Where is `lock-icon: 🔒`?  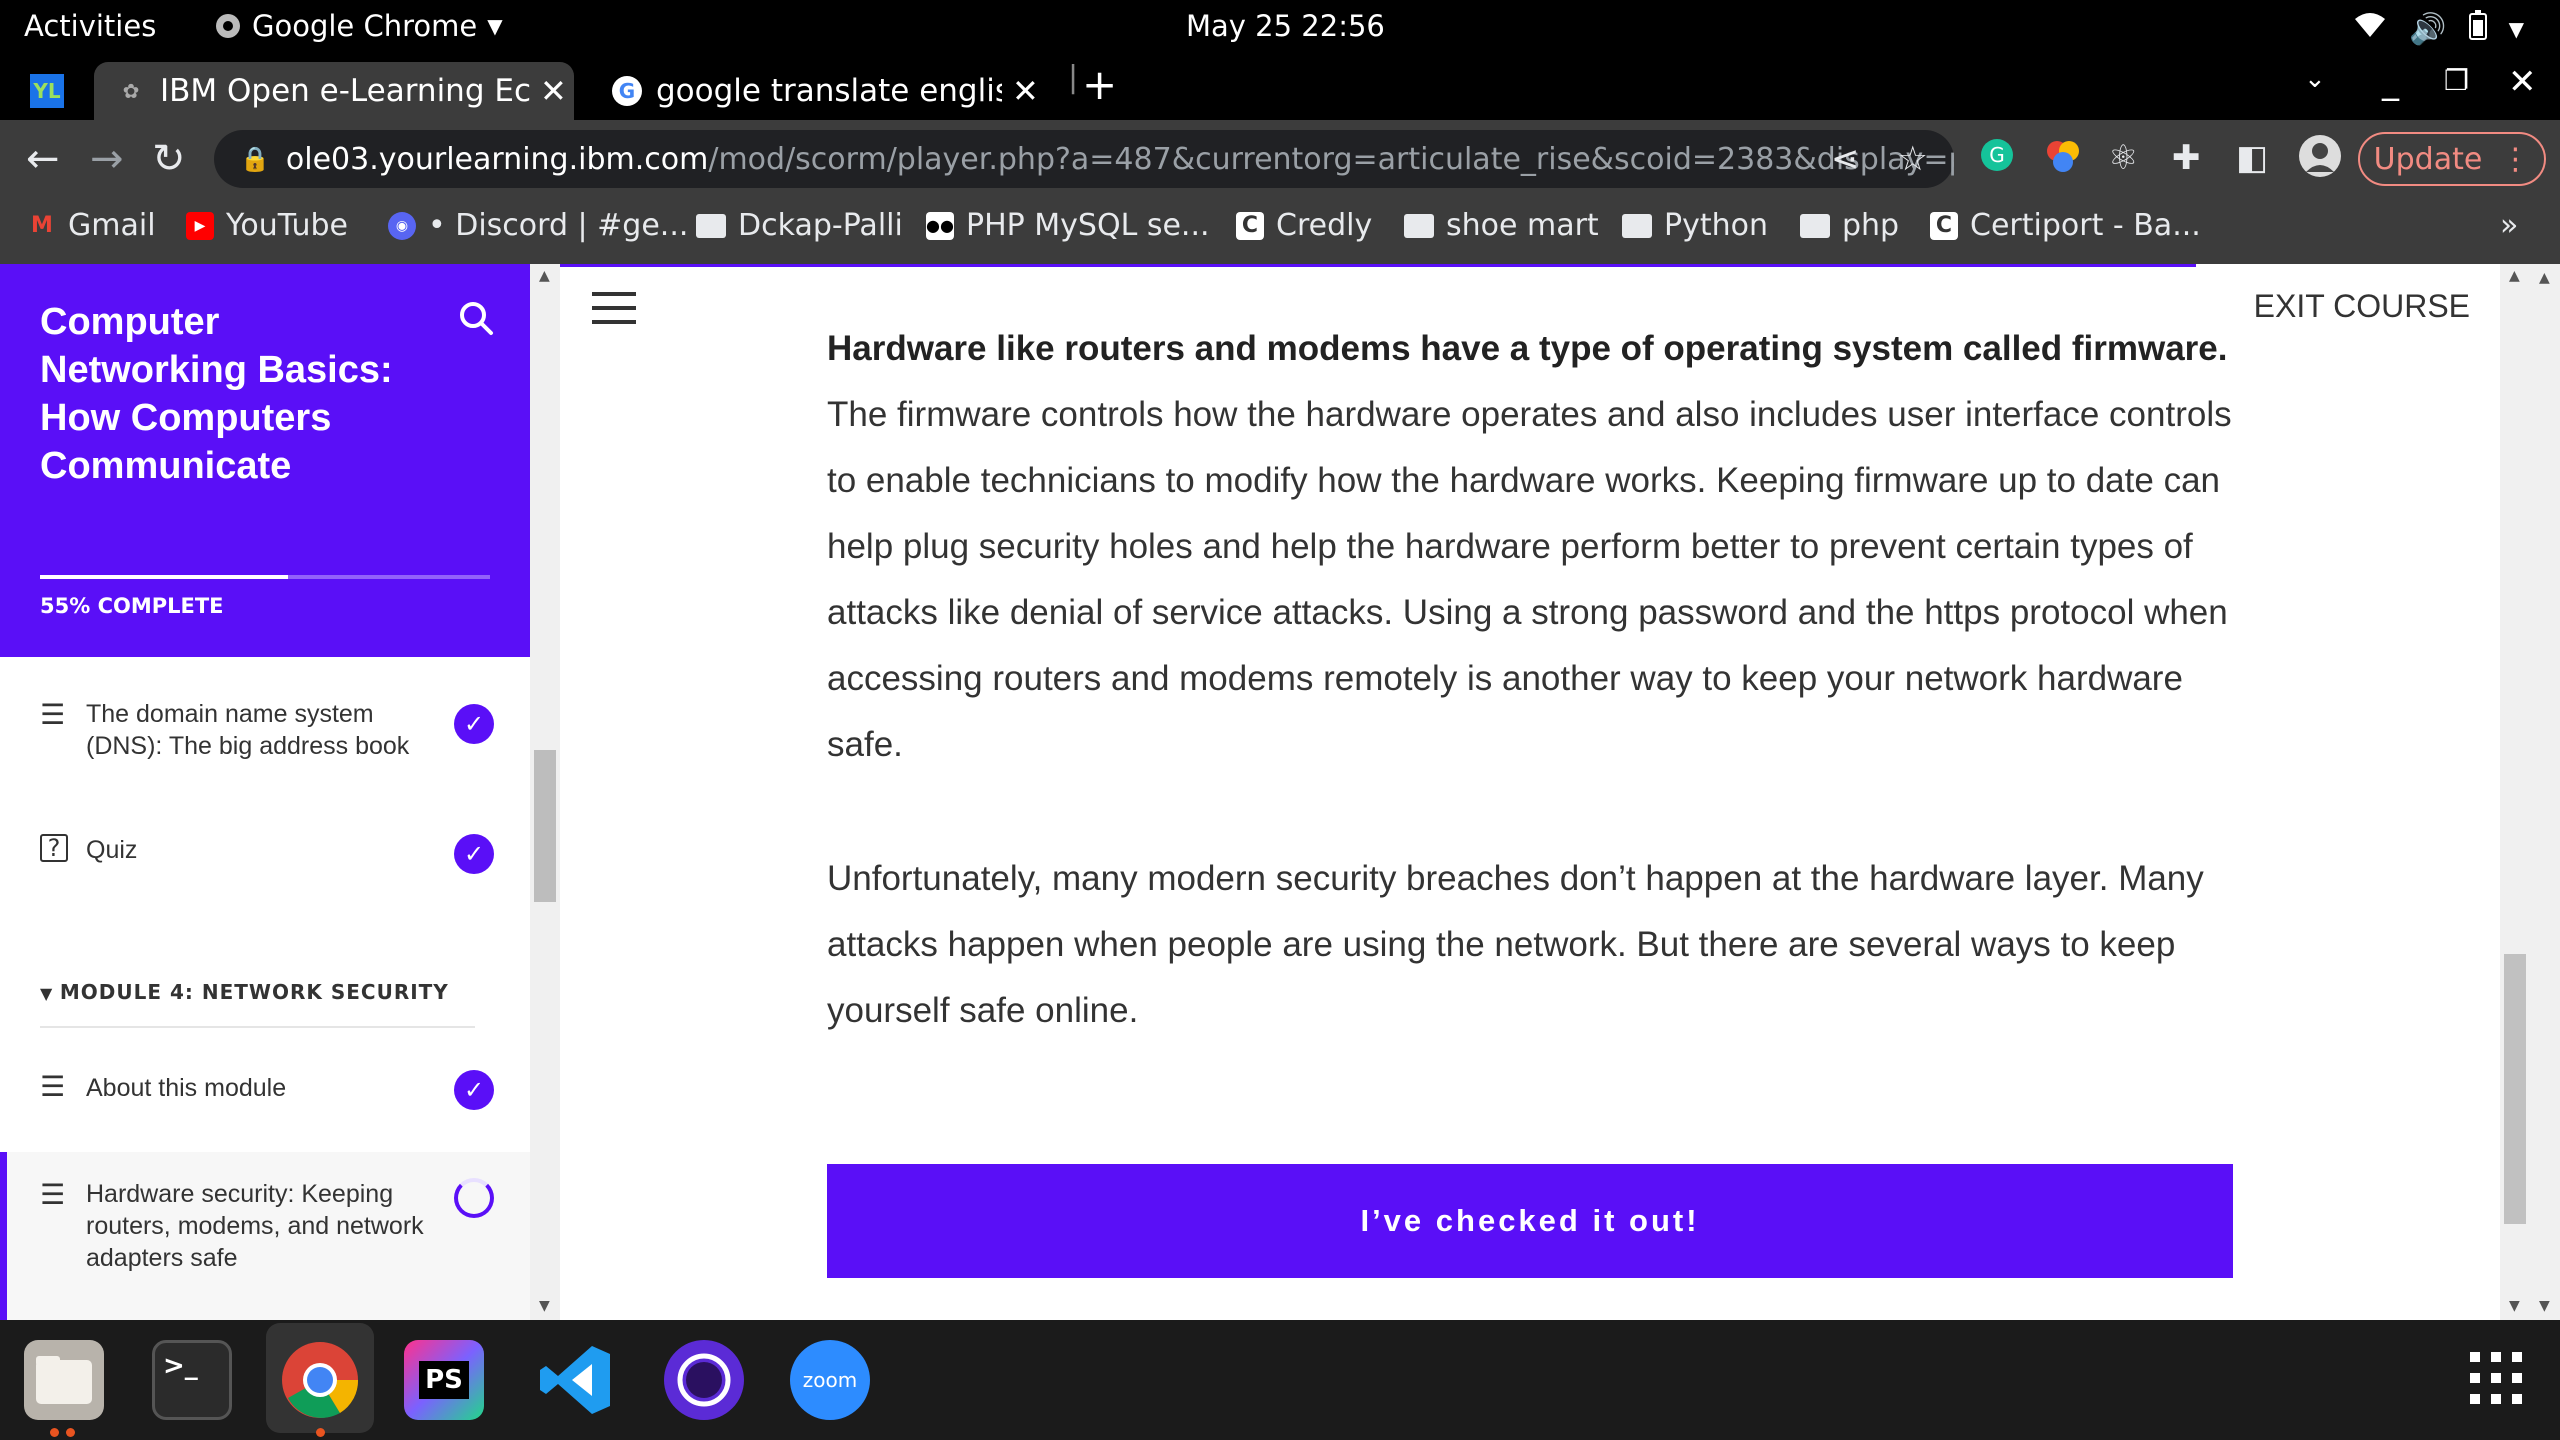 lock-icon: 🔒 is located at coordinates (255, 159).